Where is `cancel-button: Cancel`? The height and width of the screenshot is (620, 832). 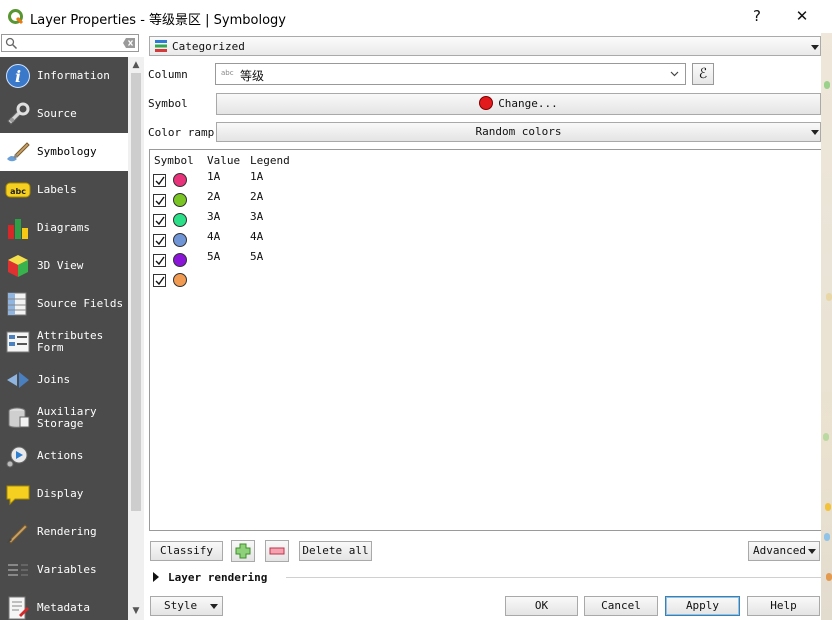
cancel-button: Cancel is located at coordinates (621, 606).